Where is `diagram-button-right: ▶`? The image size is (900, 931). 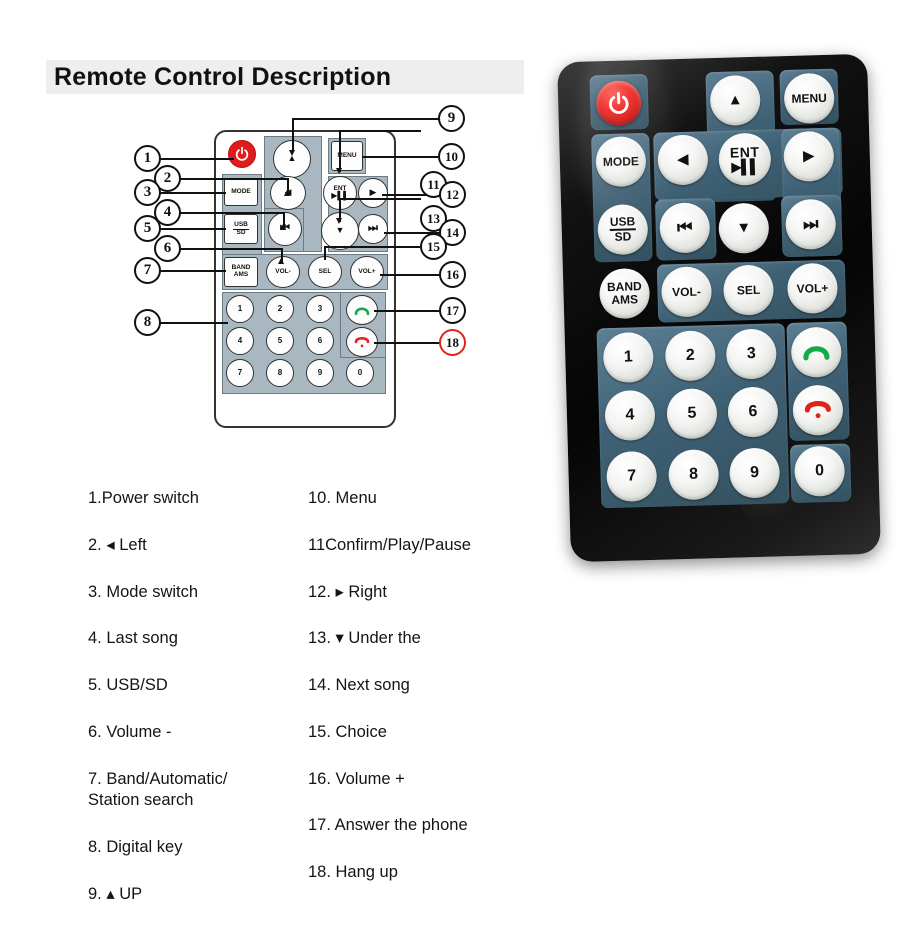 diagram-button-right: ▶ is located at coordinates (373, 193).